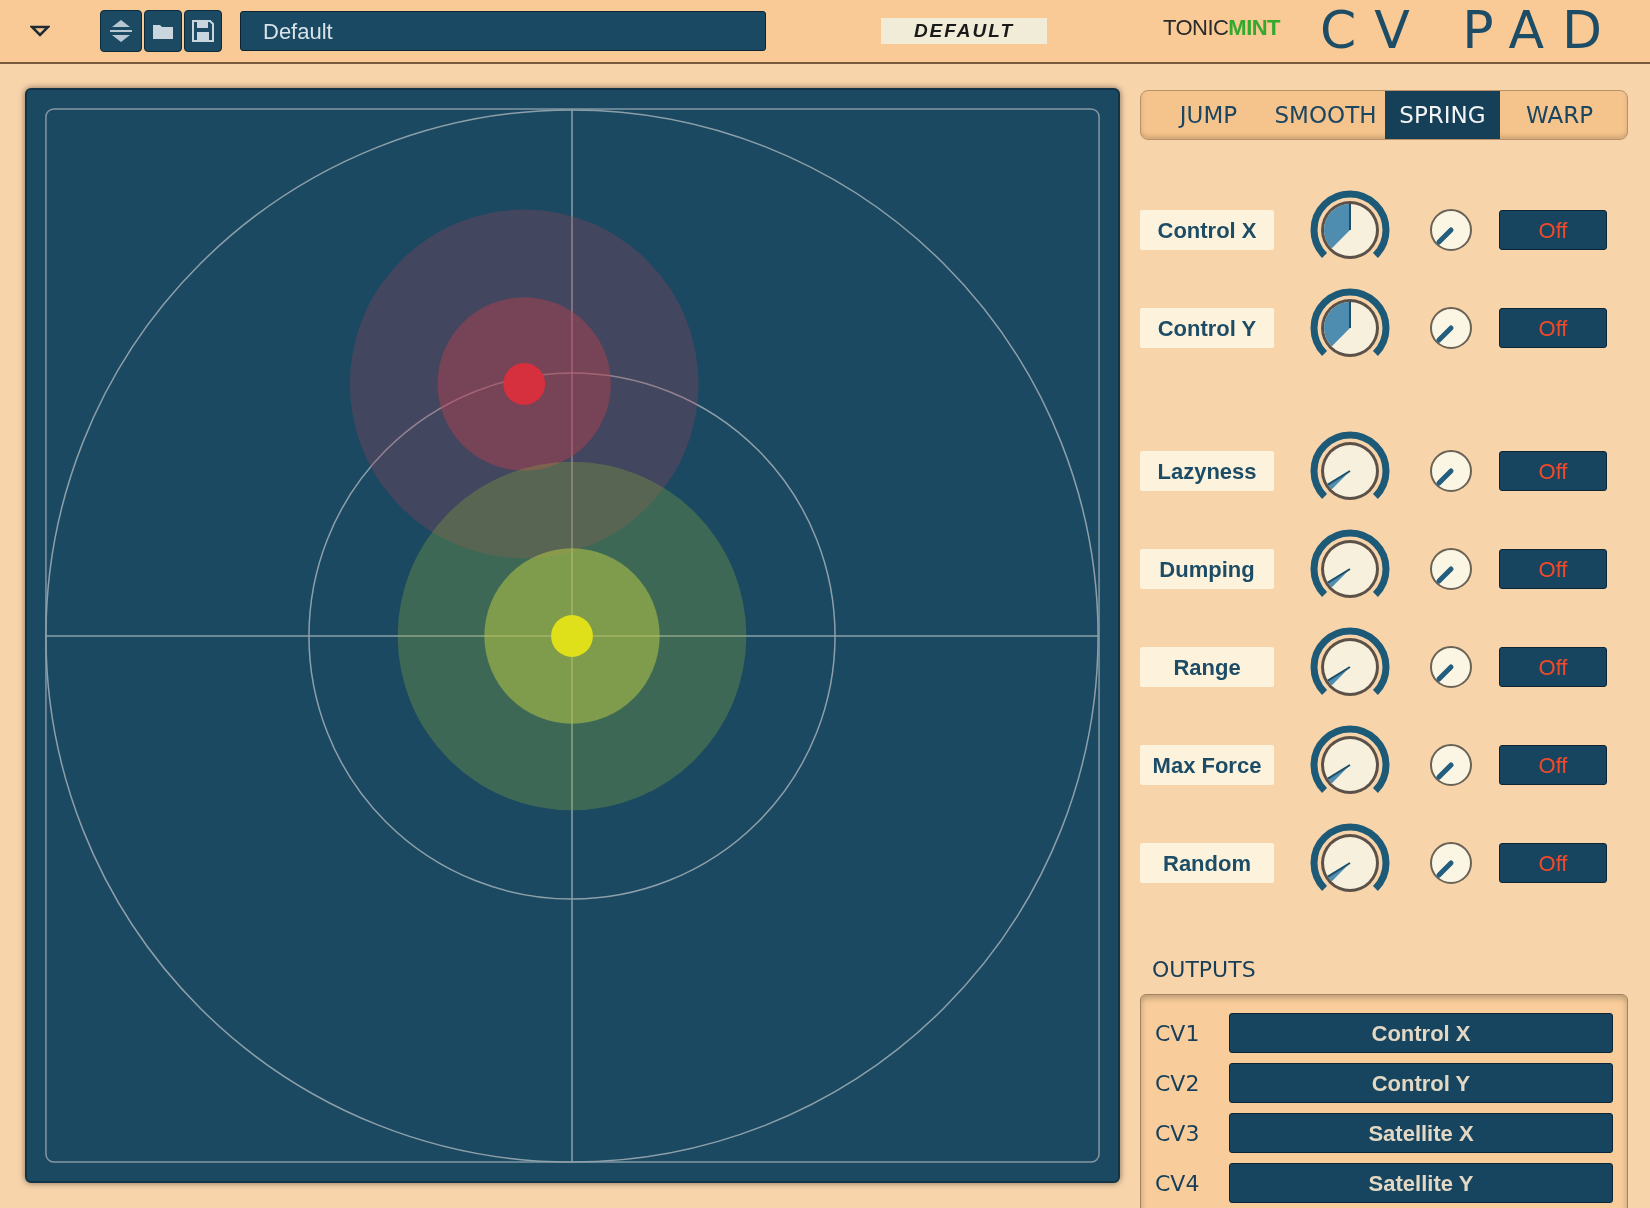  What do you see at coordinates (1559, 115) in the screenshot?
I see `mode-tab: WARP` at bounding box center [1559, 115].